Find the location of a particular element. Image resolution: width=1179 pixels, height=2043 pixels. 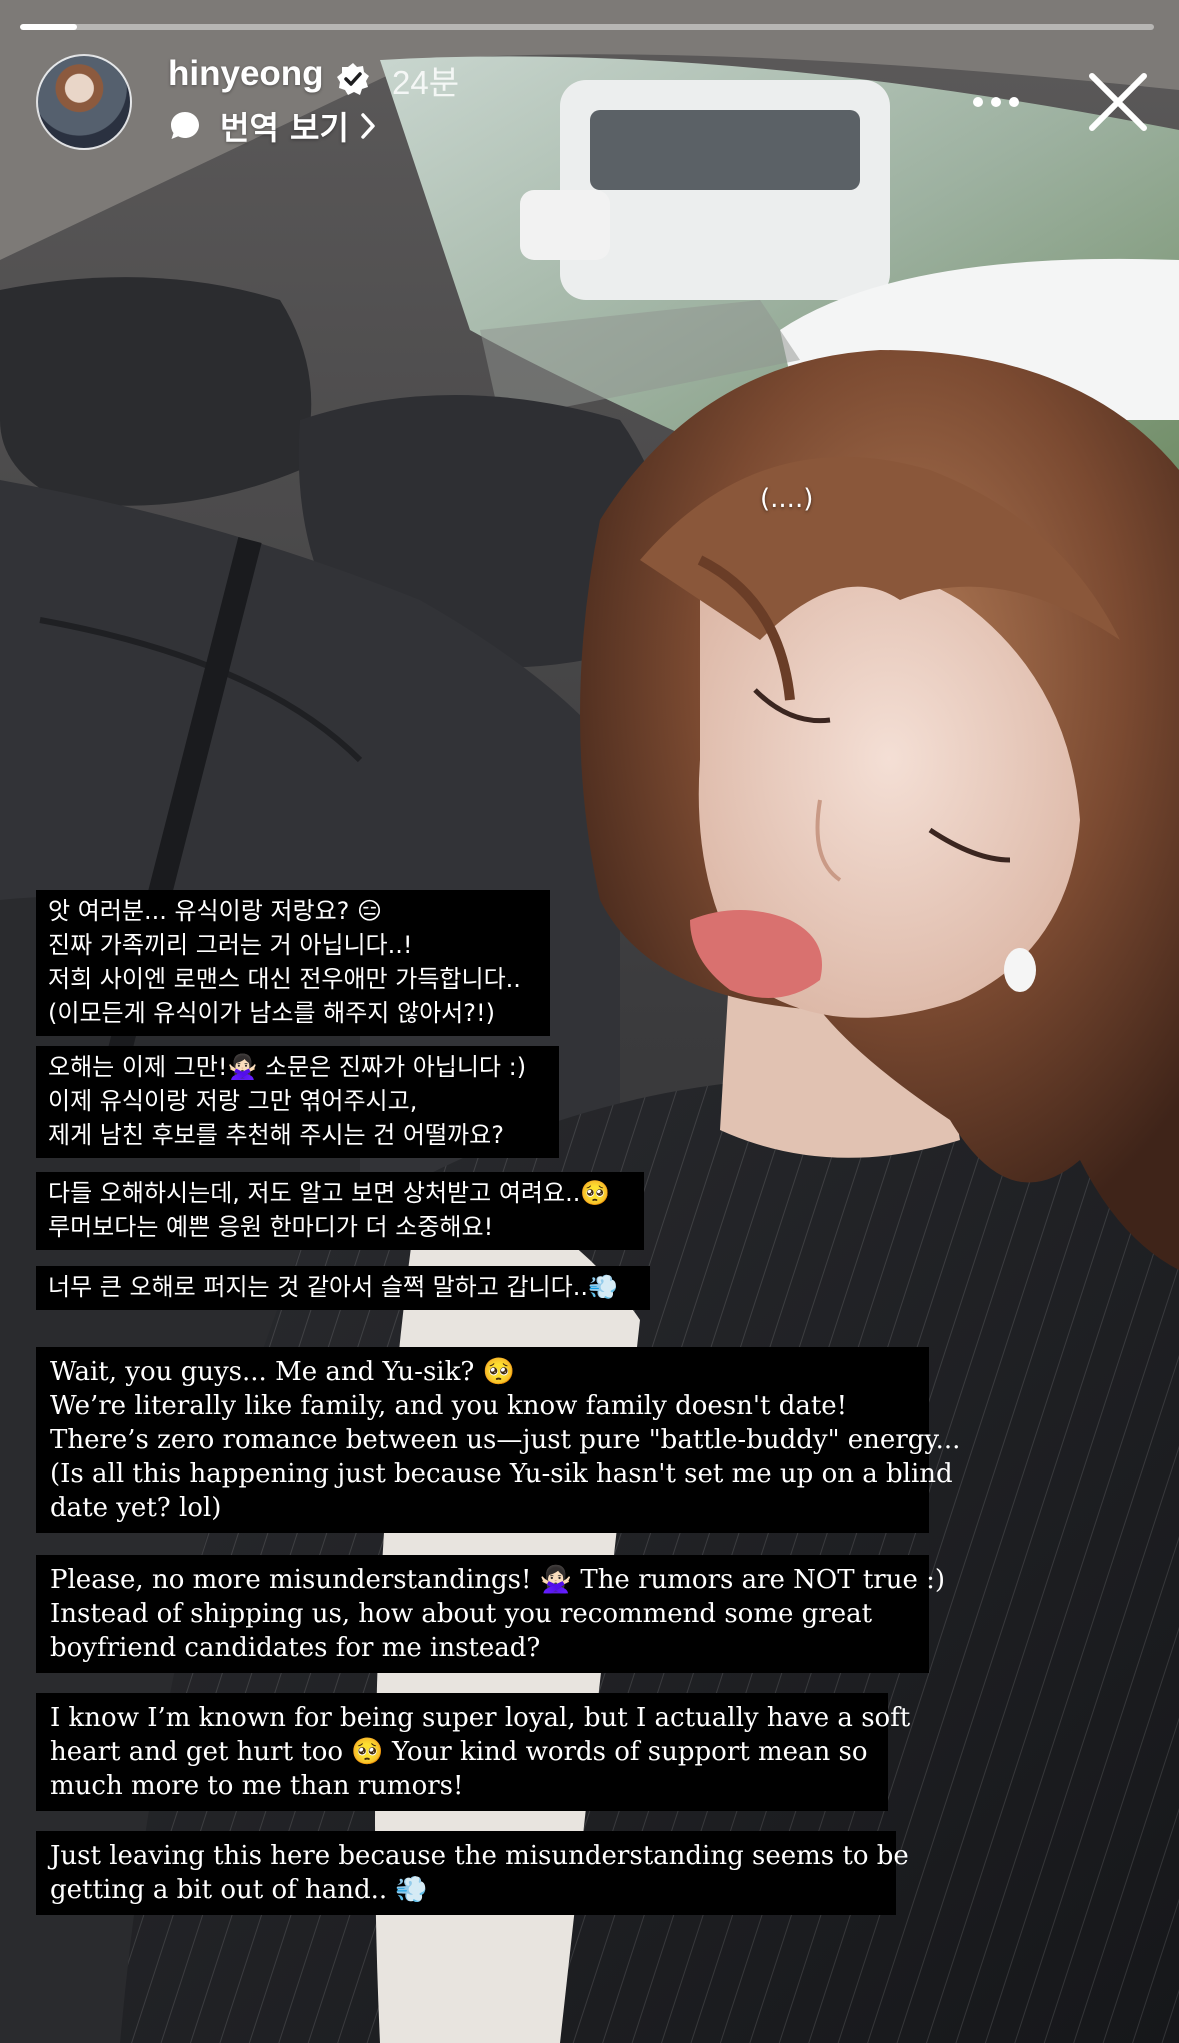

caption-line: getting a bit out of hand.. 💨 is located at coordinates (239, 1890).